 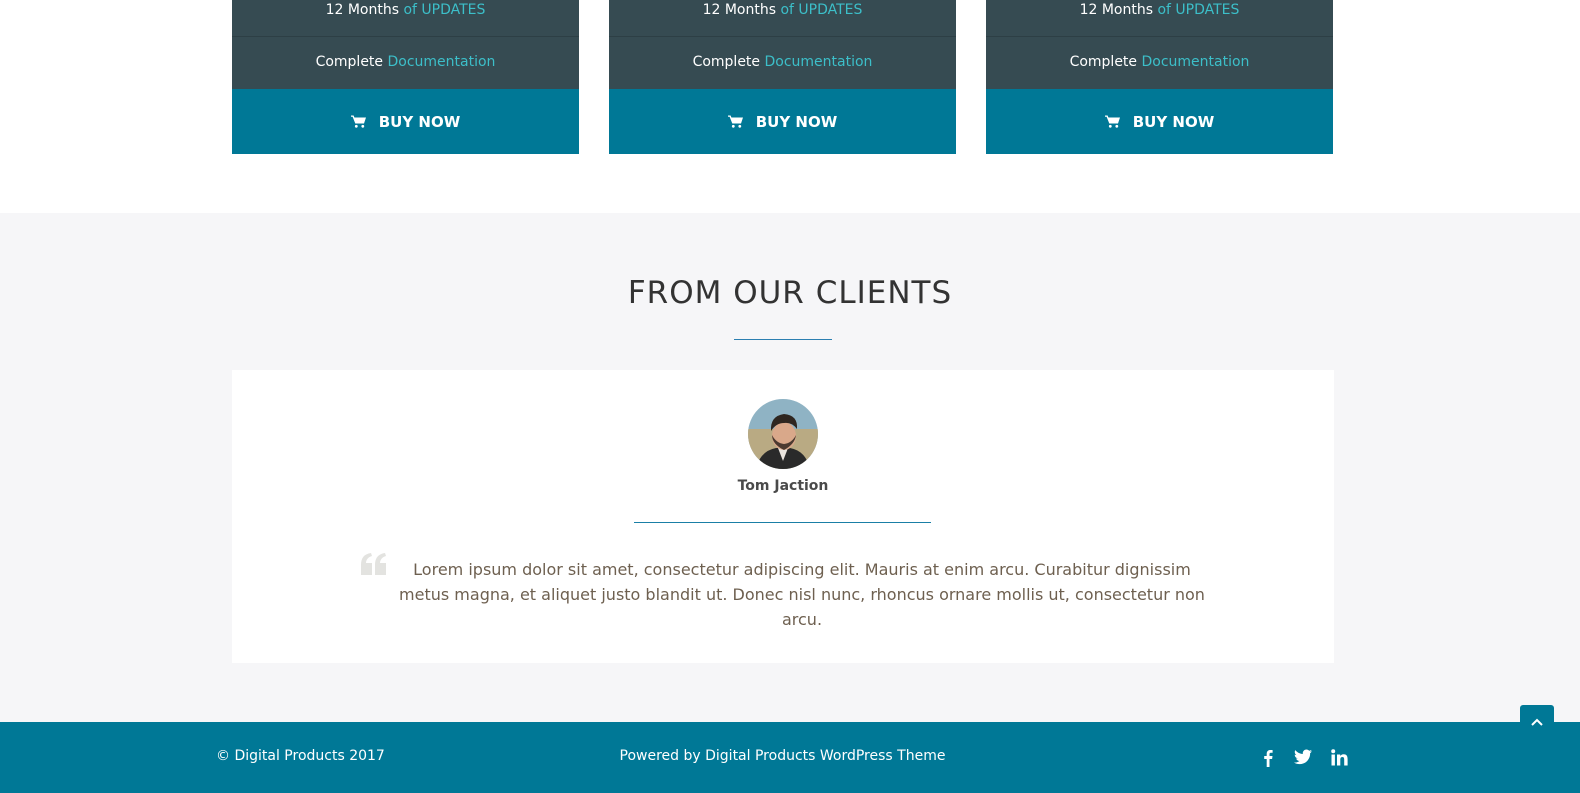 I want to click on linkedin-icon, so click(x=1339, y=759).